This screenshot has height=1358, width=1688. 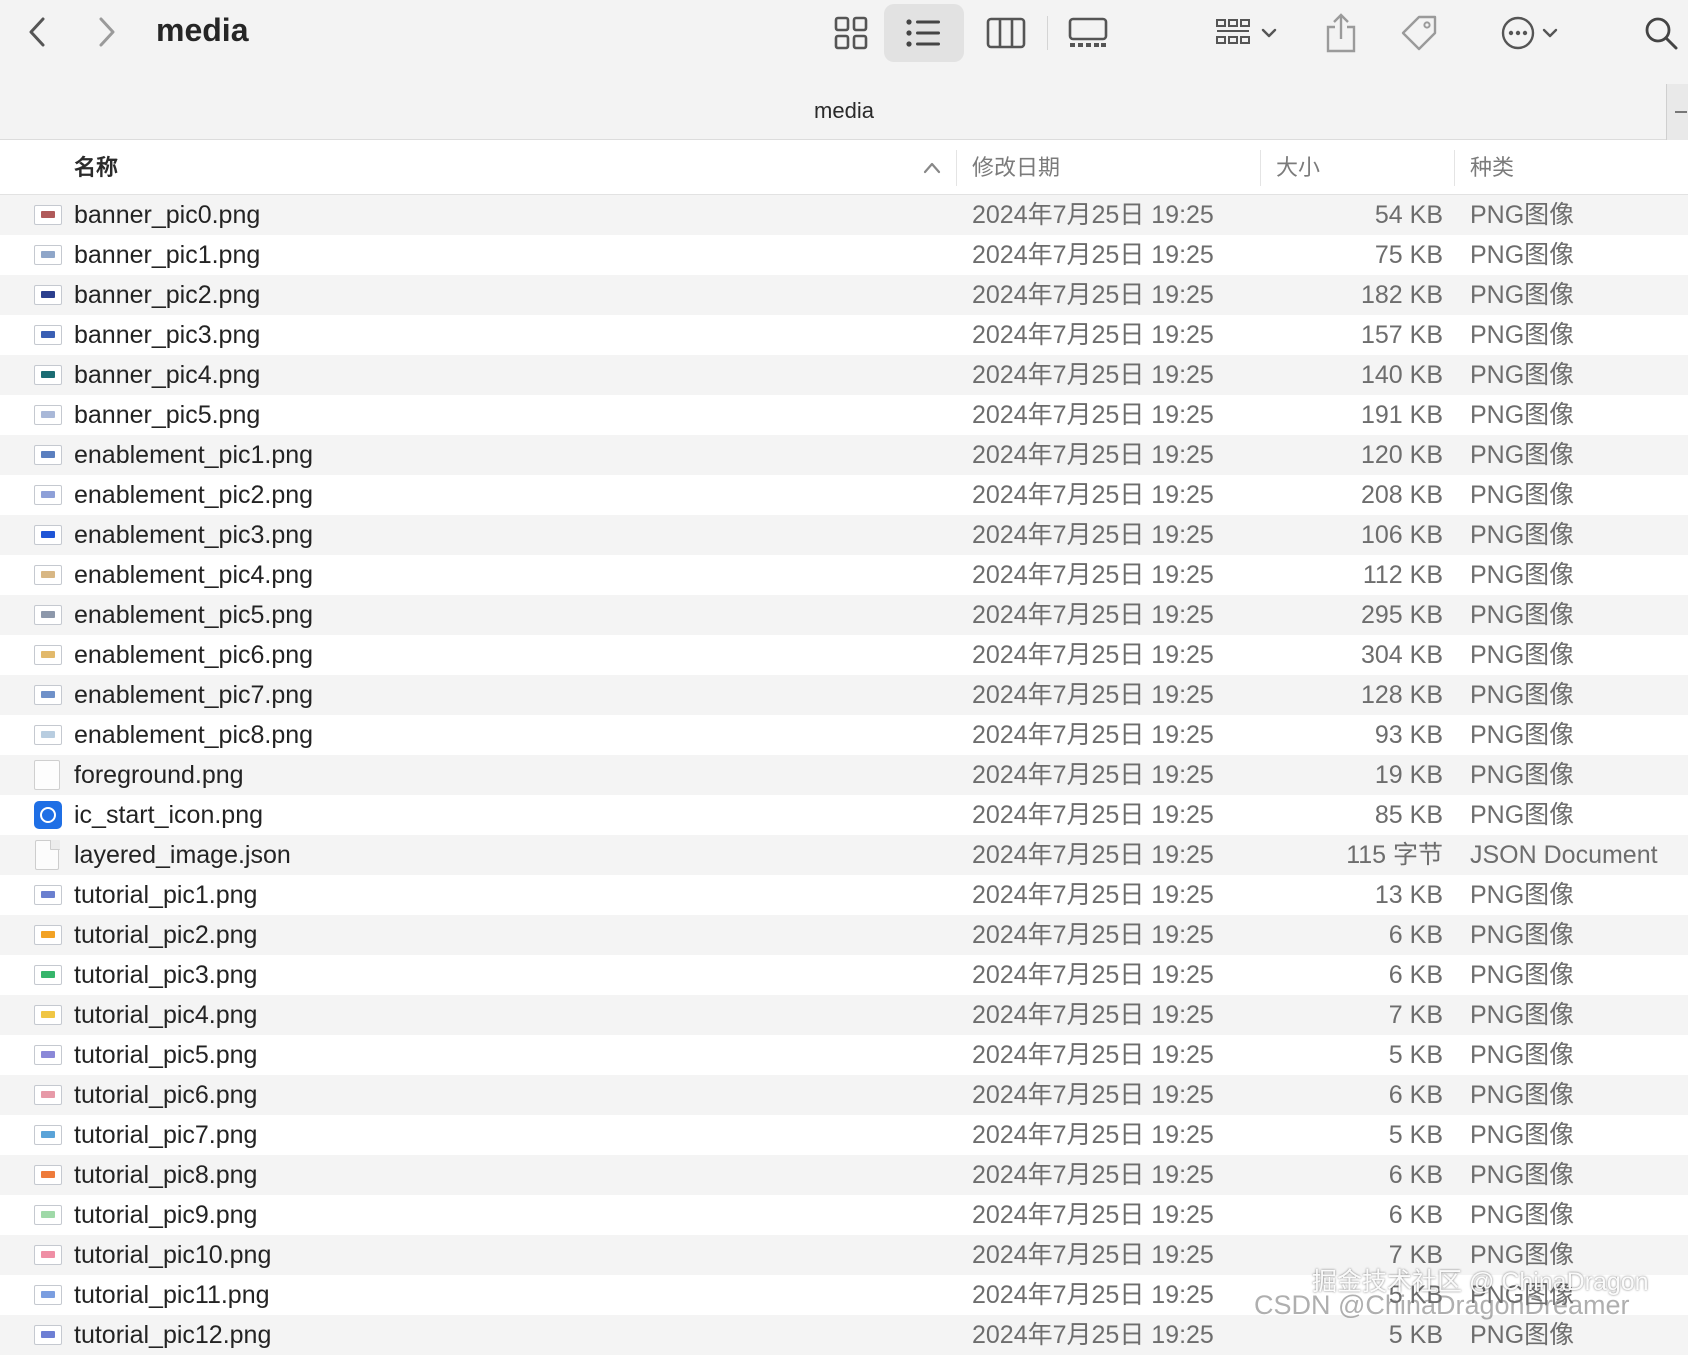 I want to click on file-name: tutorial_pic12.png, so click(x=173, y=1335).